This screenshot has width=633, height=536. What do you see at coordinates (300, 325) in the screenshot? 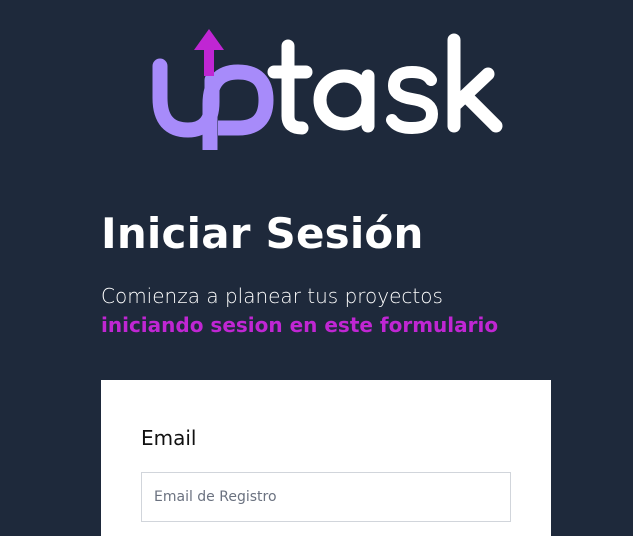
I see `subtitle-highlight: iniciando sesion en este formulario` at bounding box center [300, 325].